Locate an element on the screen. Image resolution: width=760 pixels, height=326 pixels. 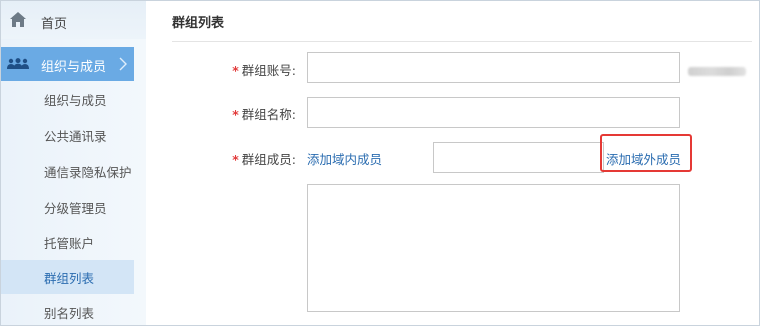
sidebar-item-managed-accounts: 托管账户 is located at coordinates (67, 242).